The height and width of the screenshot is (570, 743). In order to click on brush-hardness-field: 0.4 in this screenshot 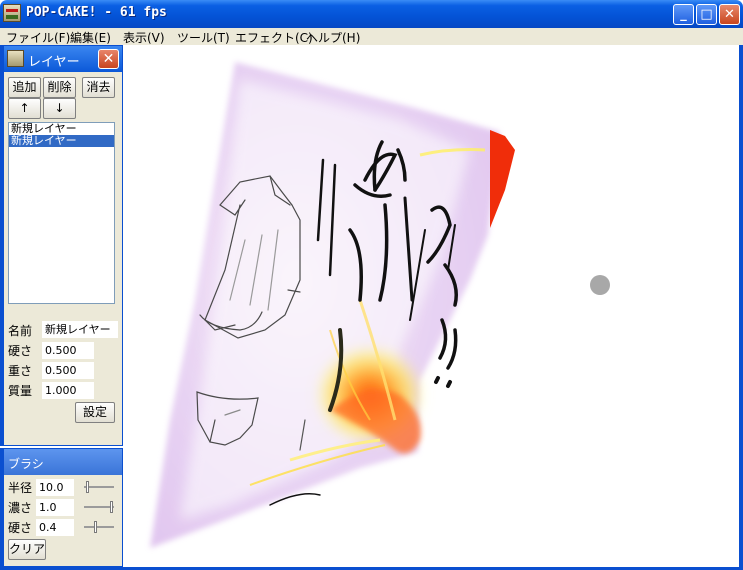, I will do `click(55, 527)`.